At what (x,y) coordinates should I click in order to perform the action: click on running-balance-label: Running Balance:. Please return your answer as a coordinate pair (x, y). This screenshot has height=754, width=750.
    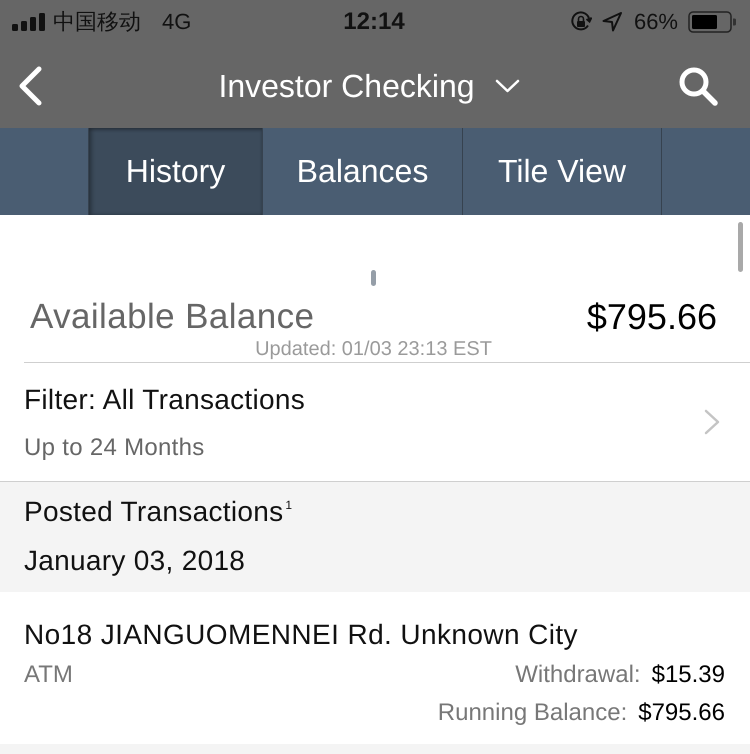
    Looking at the image, I should click on (533, 713).